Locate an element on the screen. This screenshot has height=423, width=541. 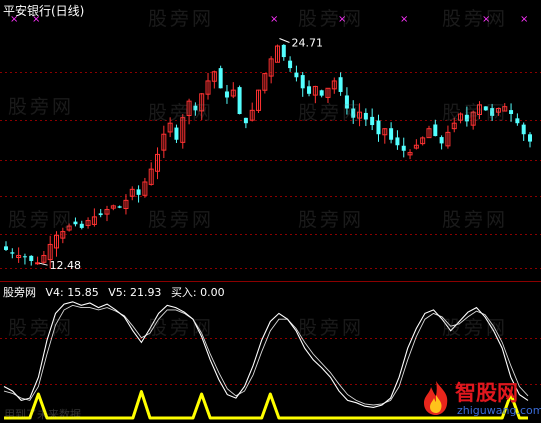
footer-note: 用到了未来数据 is located at coordinates (42, 414).